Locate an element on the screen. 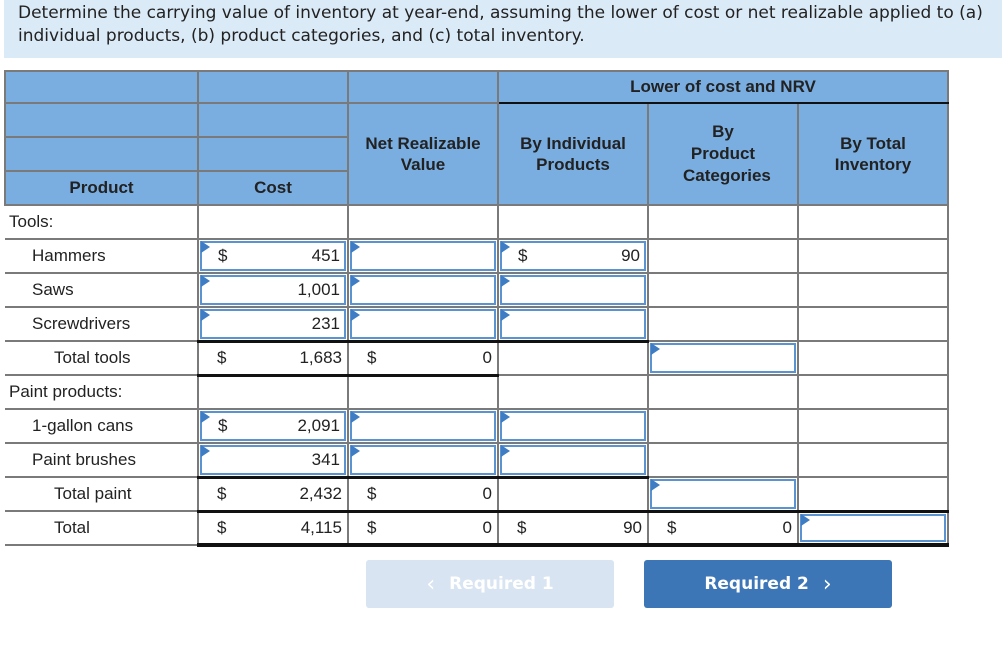  table-row-grand-total: Total $4,115 $0 $90 $0 is located at coordinates (477, 528).